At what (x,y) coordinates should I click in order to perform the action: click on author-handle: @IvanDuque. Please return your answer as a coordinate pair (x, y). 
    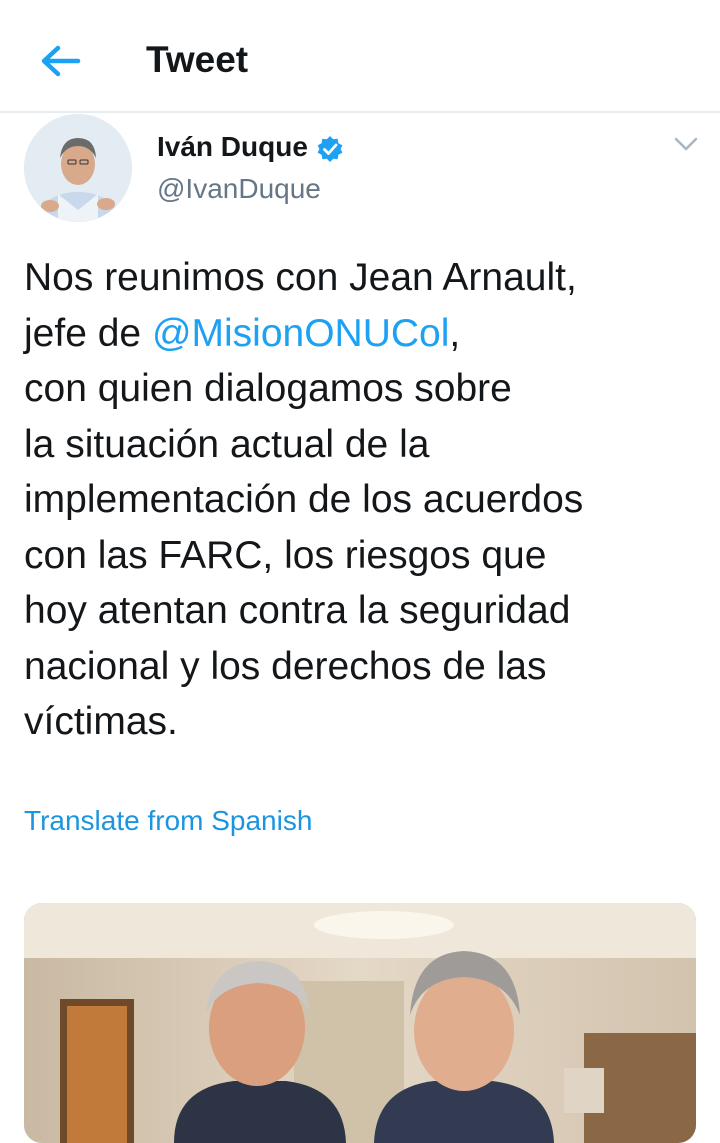
    Looking at the image, I should click on (239, 189).